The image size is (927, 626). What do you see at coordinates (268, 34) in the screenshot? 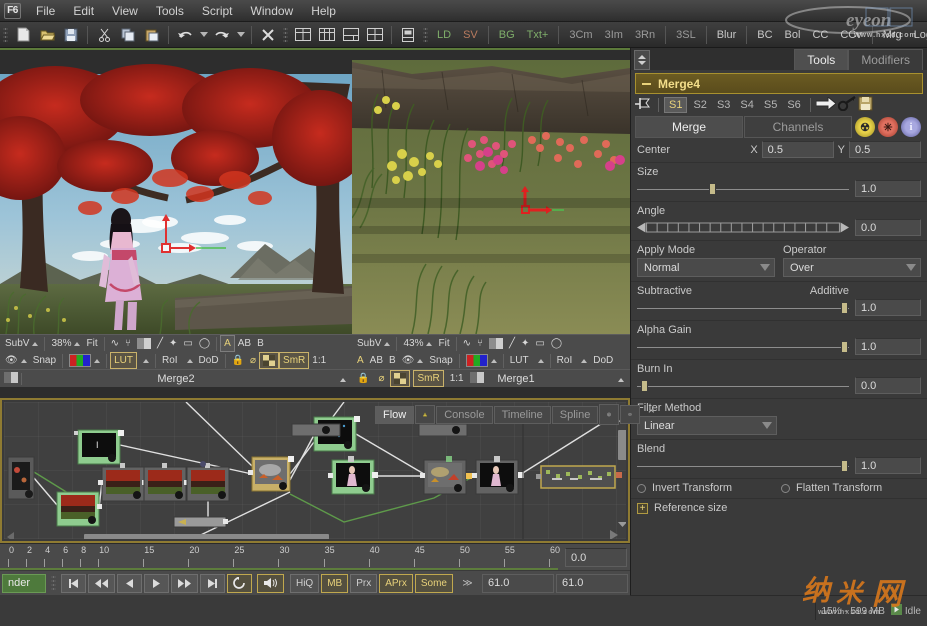
I see `delete-icon` at bounding box center [268, 34].